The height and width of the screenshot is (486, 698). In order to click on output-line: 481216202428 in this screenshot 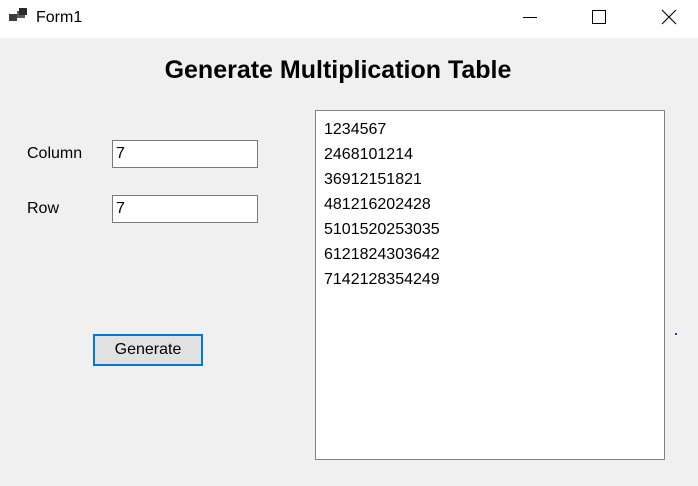, I will do `click(377, 204)`.